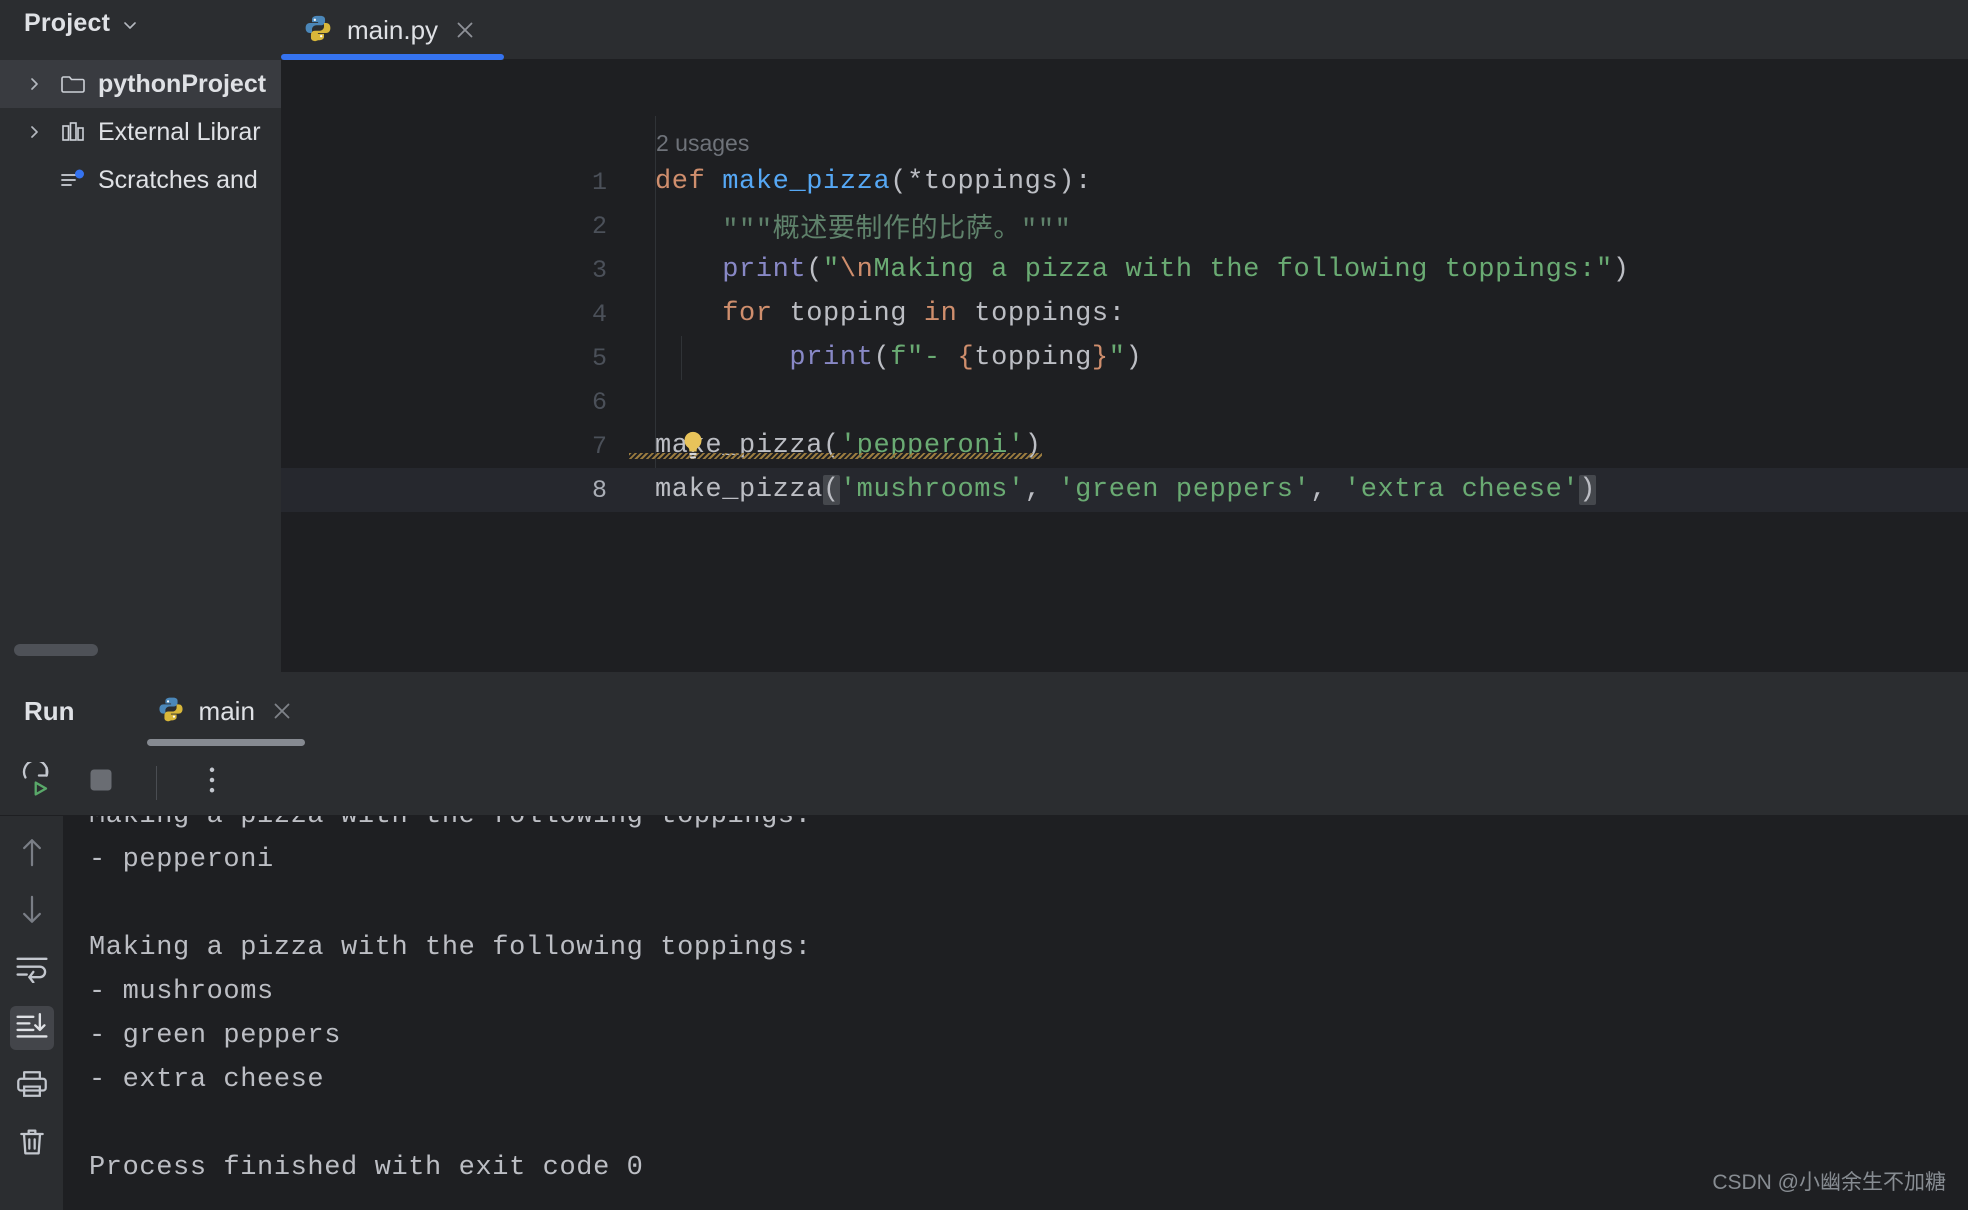  Describe the element at coordinates (1236, 30) in the screenshot. I see `tabbar-empty-space` at that location.